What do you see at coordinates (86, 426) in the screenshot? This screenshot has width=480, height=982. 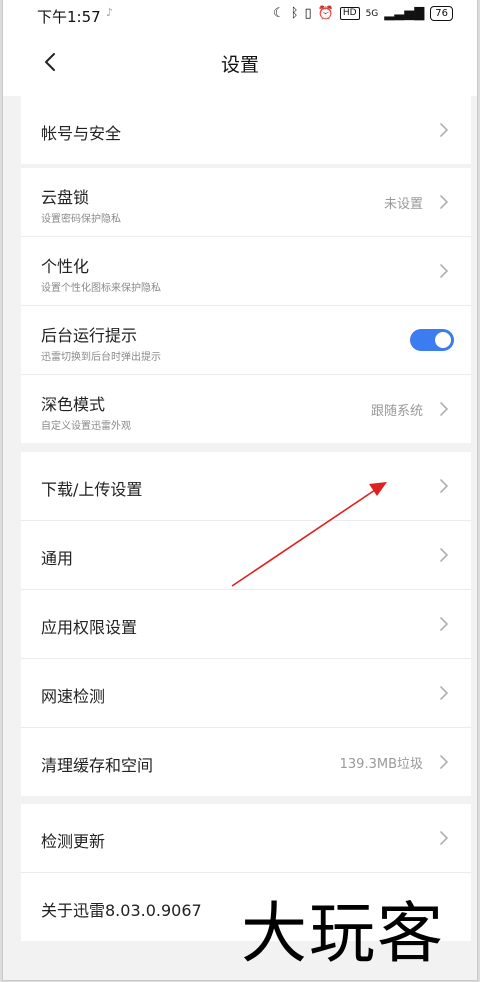 I see `row-subtitle: 自定义设置迅雷外观` at bounding box center [86, 426].